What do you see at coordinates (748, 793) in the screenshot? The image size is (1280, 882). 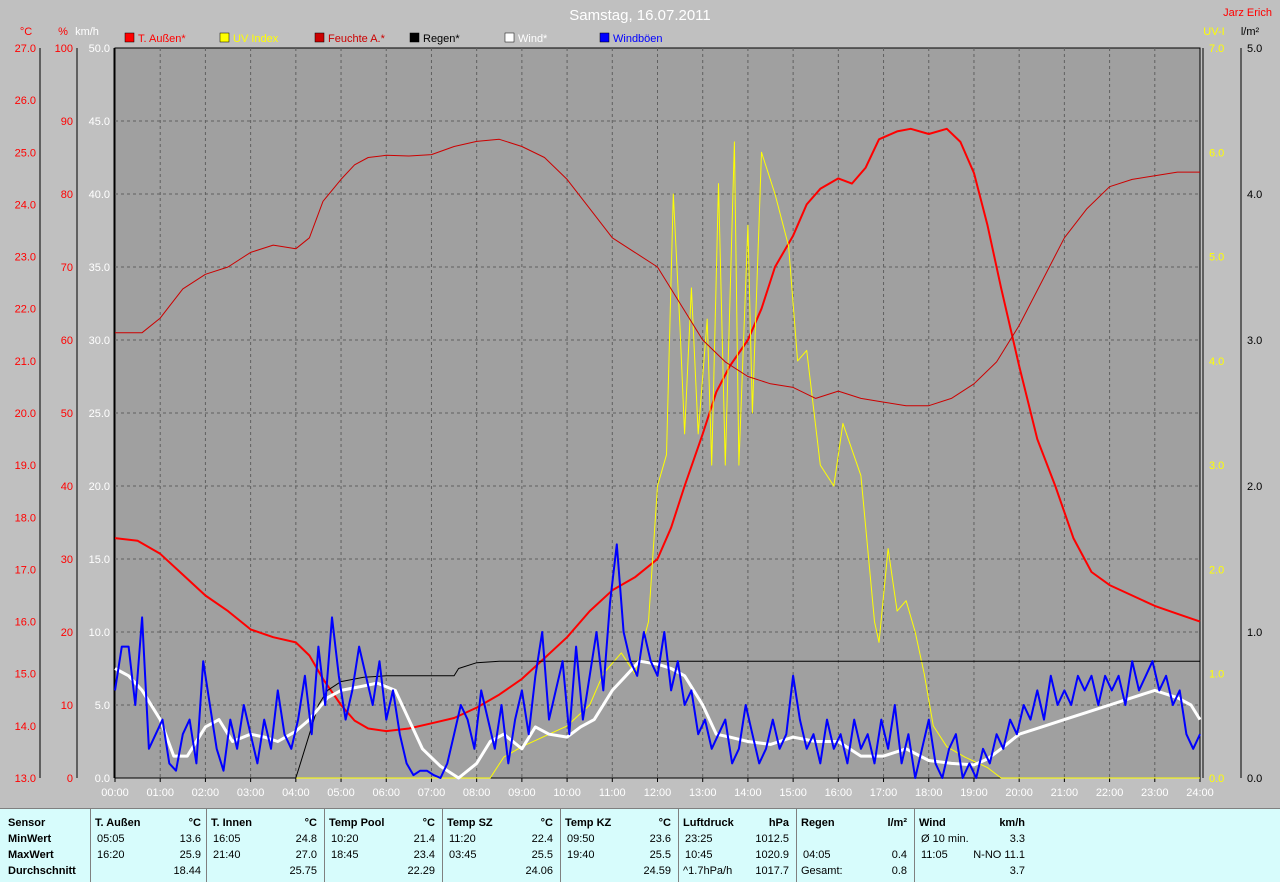 I see `x-tick-label: 14:00` at bounding box center [748, 793].